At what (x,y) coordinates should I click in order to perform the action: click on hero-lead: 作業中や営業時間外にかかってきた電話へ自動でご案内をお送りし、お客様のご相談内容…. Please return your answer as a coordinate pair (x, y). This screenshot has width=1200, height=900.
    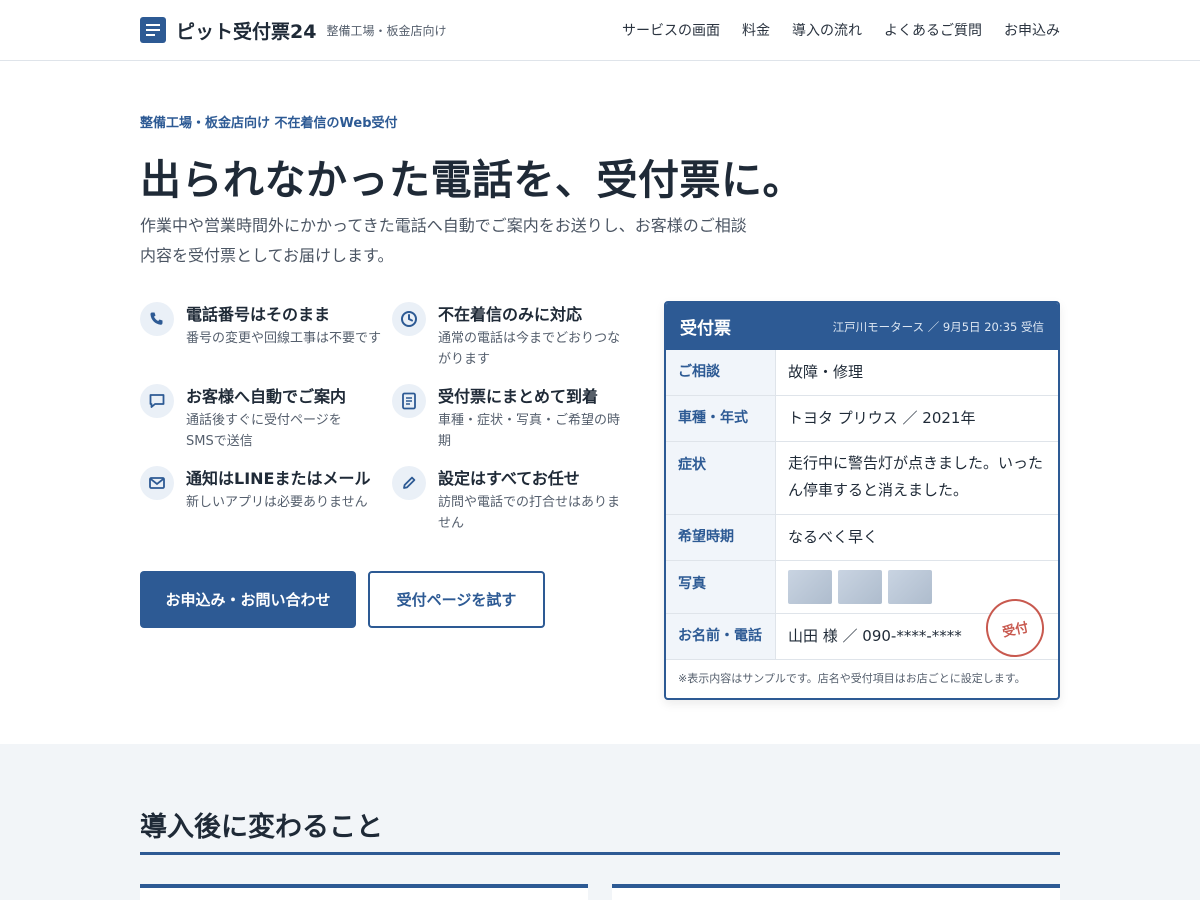
    Looking at the image, I should click on (443, 240).